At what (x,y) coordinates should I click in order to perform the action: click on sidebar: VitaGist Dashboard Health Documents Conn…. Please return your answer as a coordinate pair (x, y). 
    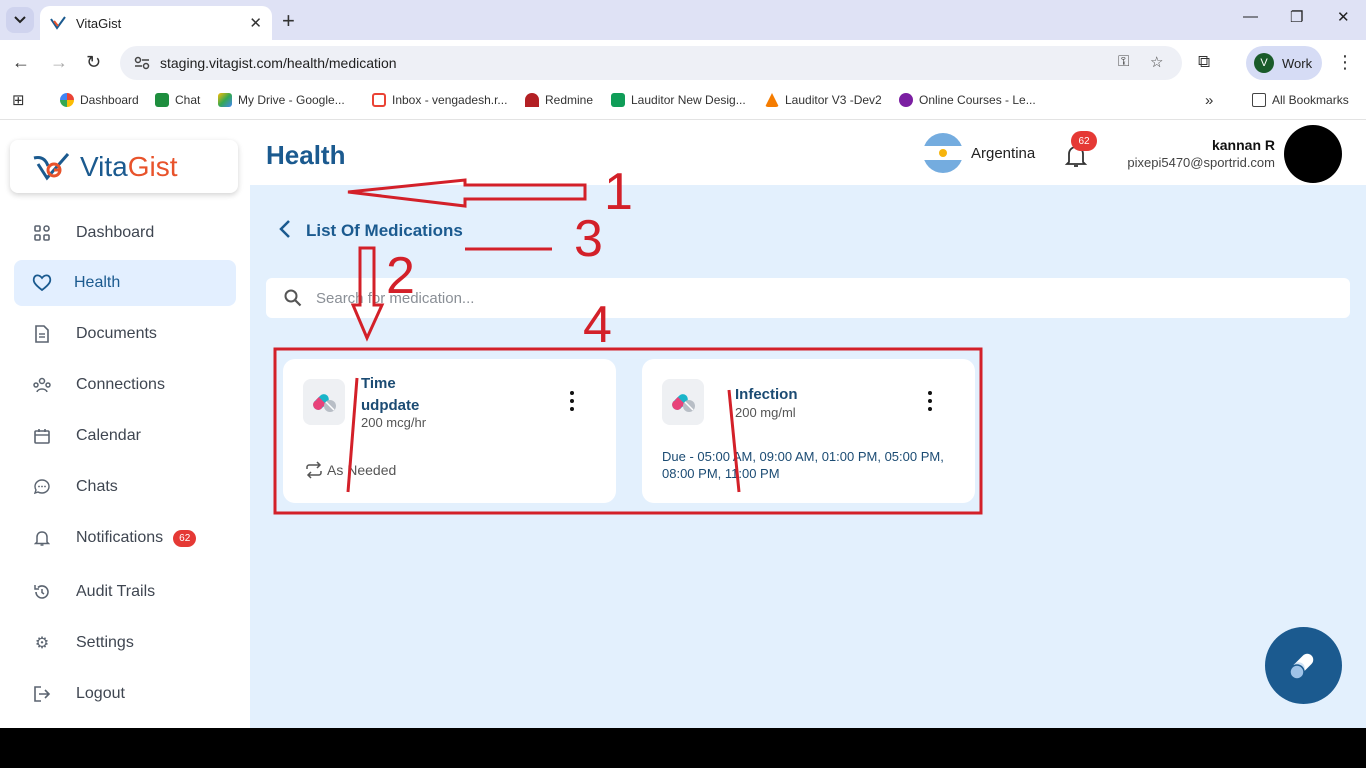
    Looking at the image, I should click on (125, 424).